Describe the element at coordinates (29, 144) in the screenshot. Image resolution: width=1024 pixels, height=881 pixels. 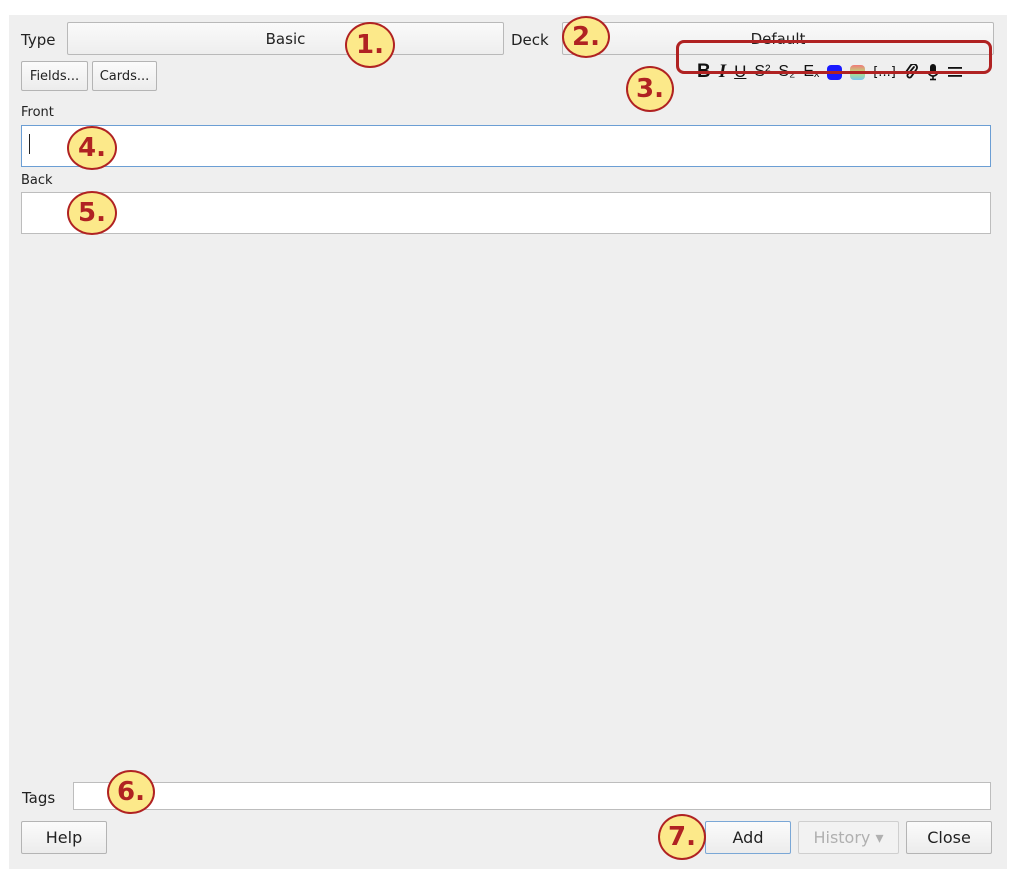
I see `text-cursor` at that location.